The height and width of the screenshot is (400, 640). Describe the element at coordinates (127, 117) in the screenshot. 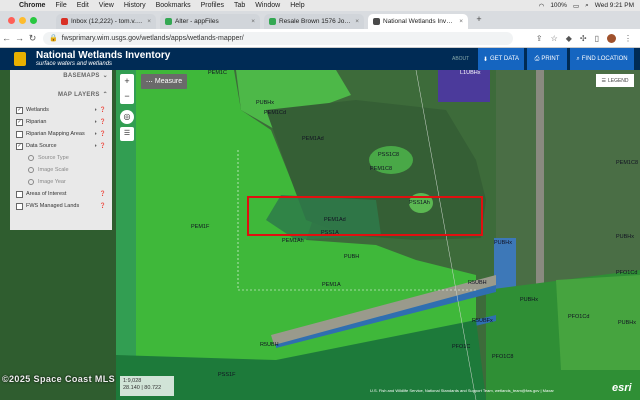

I see `locate-me-button: ◎` at that location.